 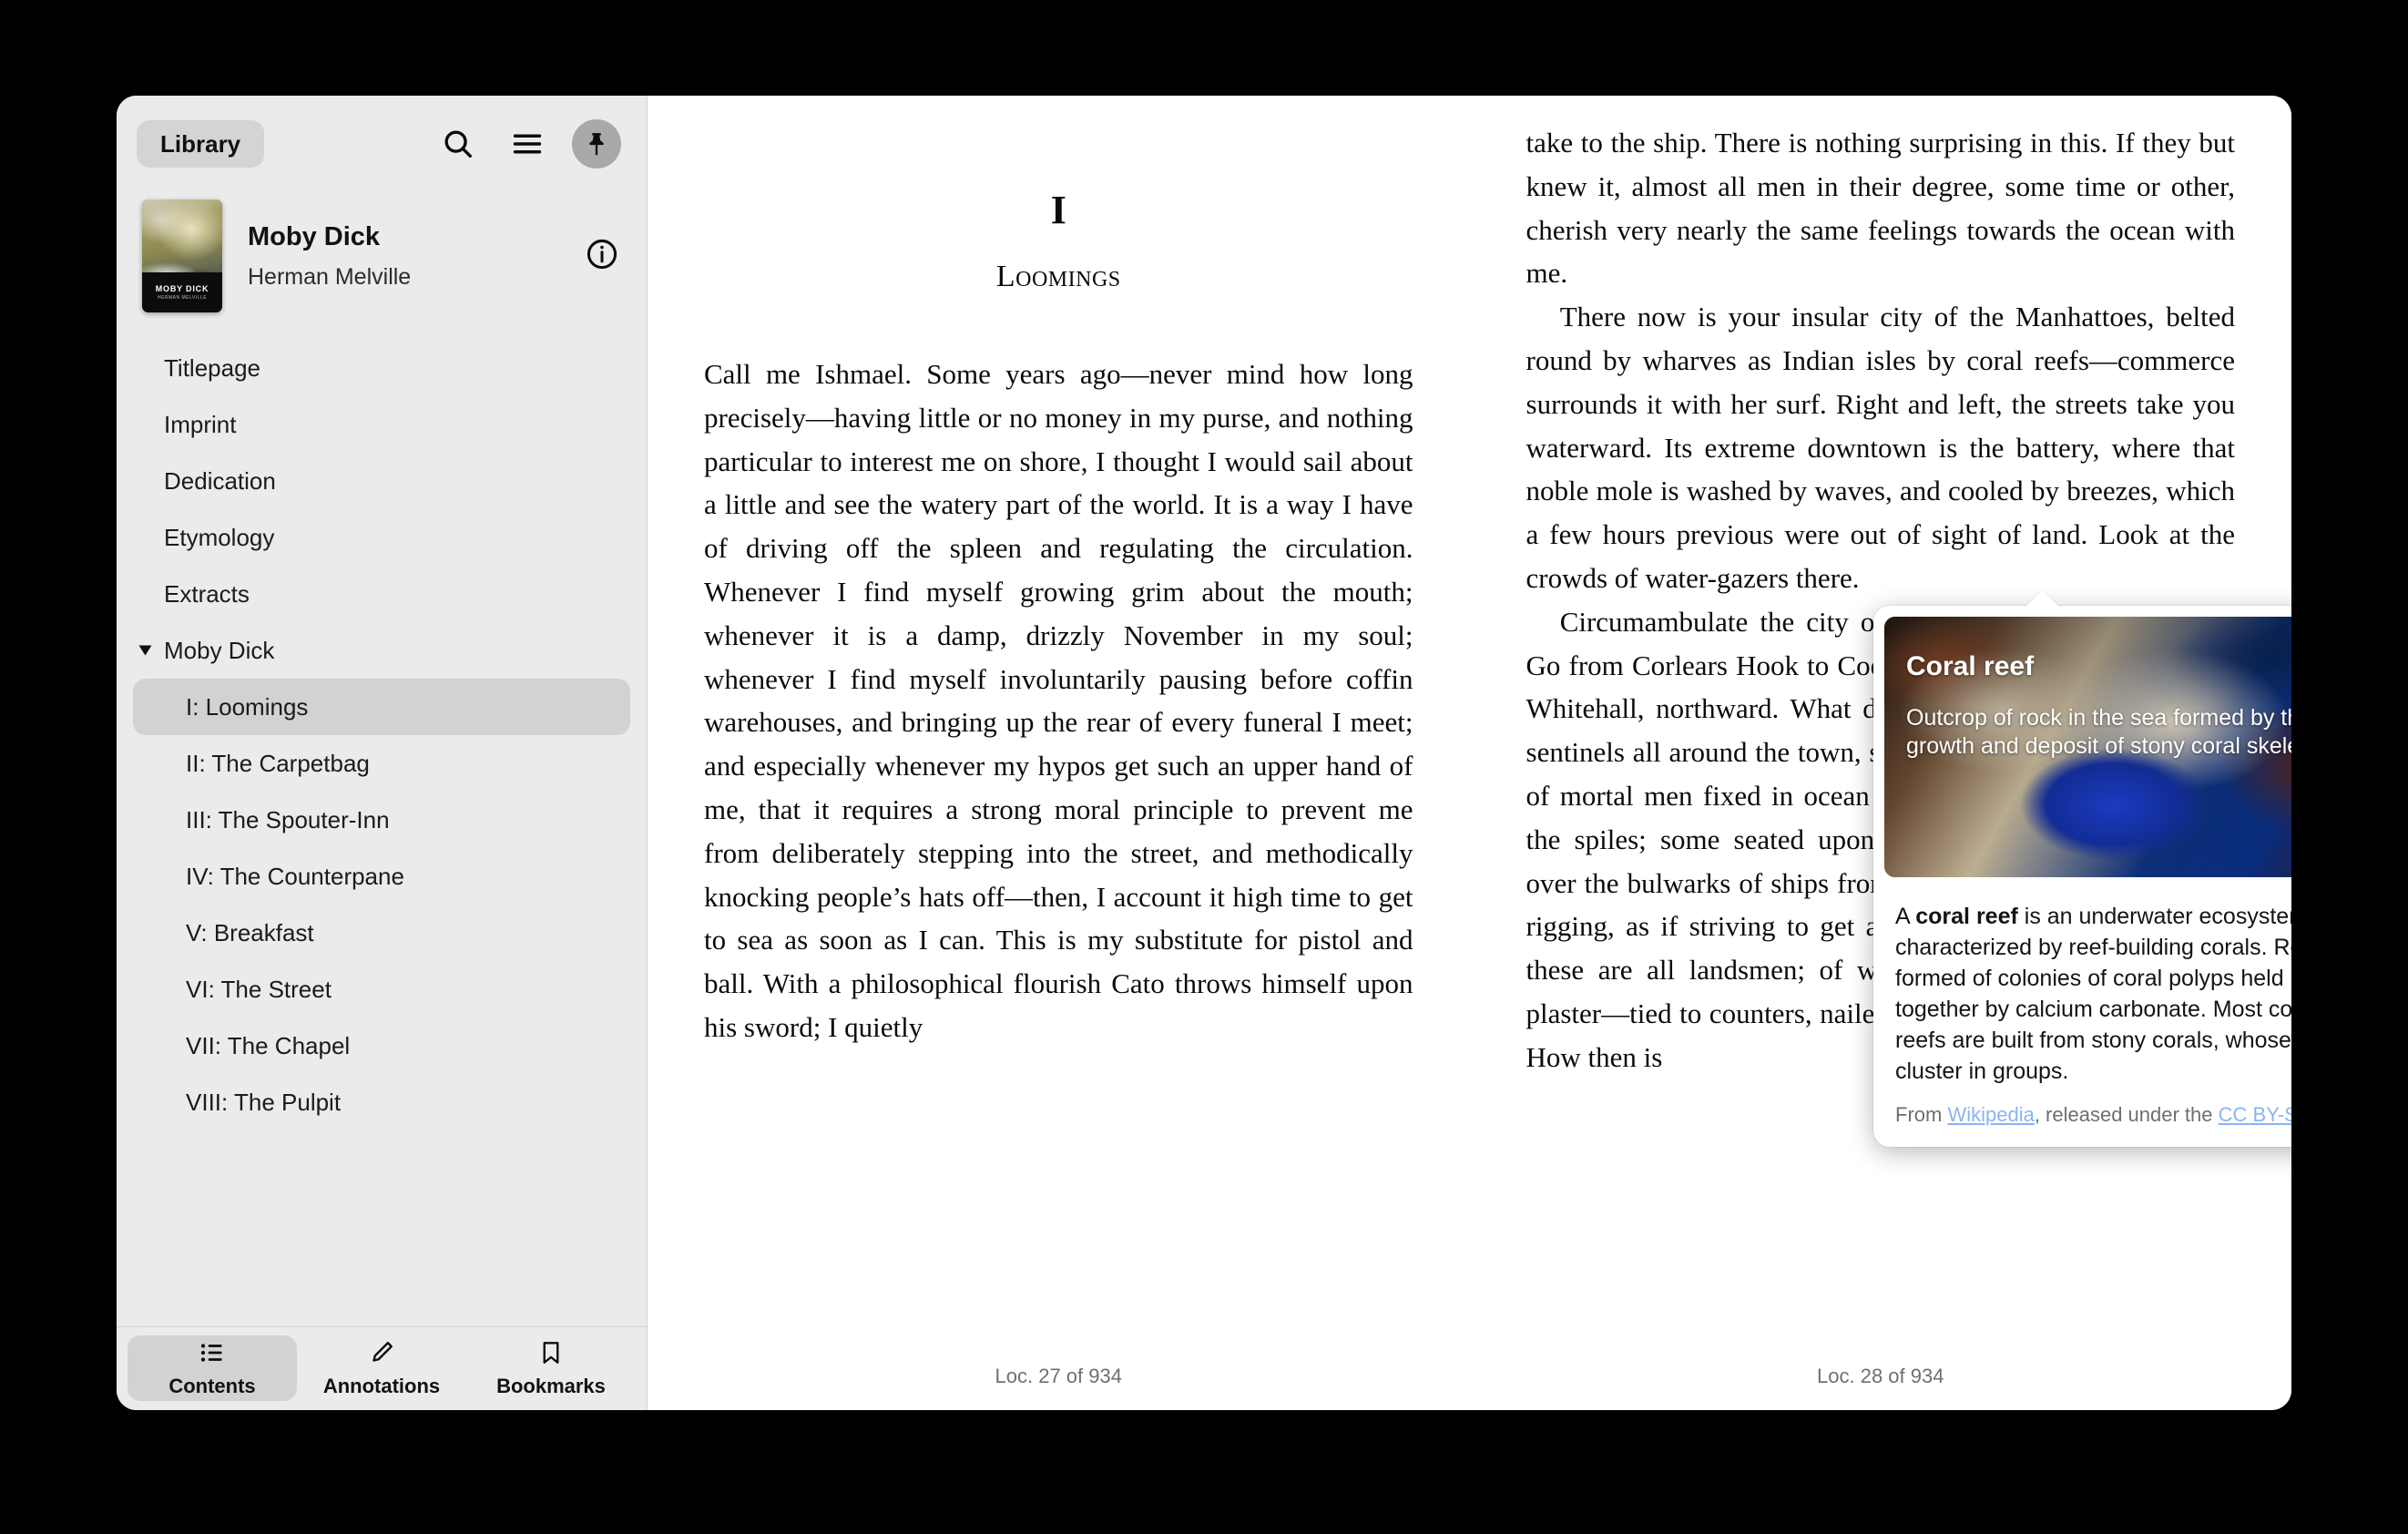 What do you see at coordinates (381, 707) in the screenshot?
I see `toc-item: I: Loomings` at bounding box center [381, 707].